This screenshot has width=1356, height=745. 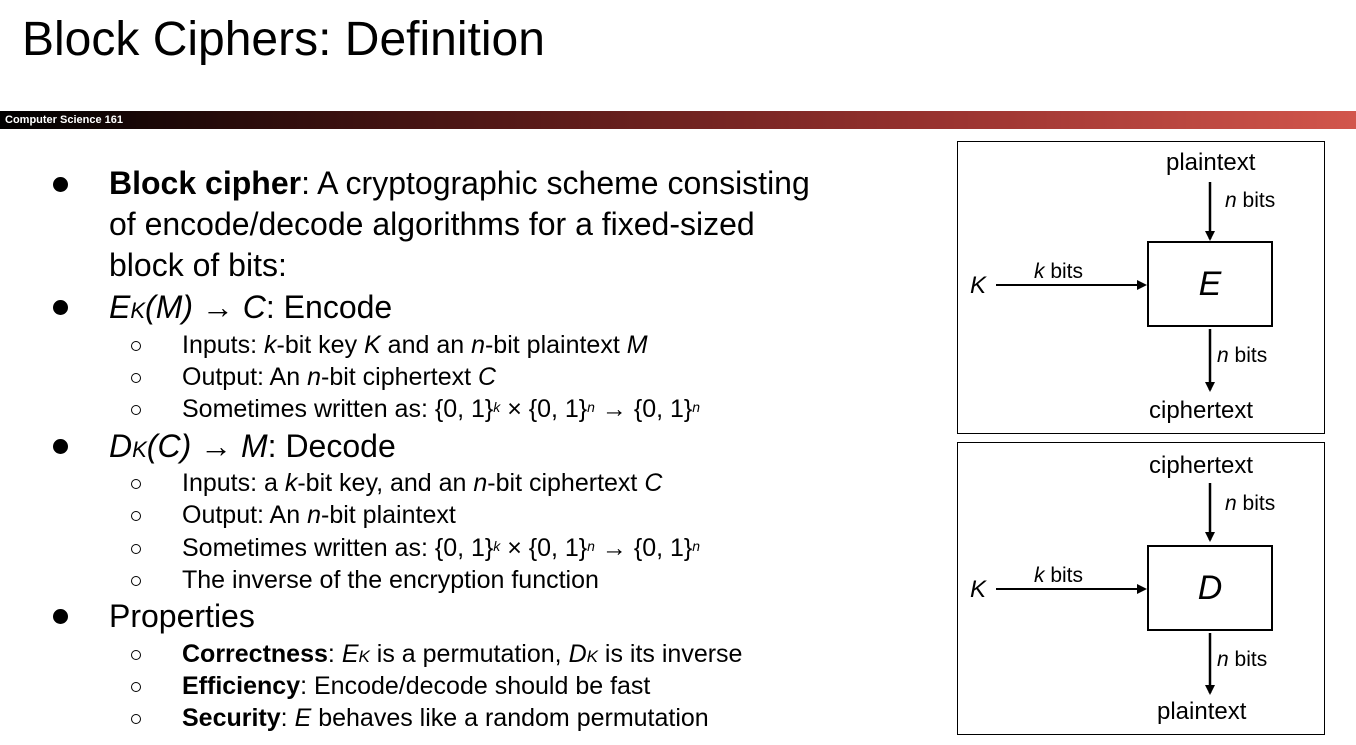 What do you see at coordinates (510, 718) in the screenshot?
I see `text: behaves like a random permutation` at bounding box center [510, 718].